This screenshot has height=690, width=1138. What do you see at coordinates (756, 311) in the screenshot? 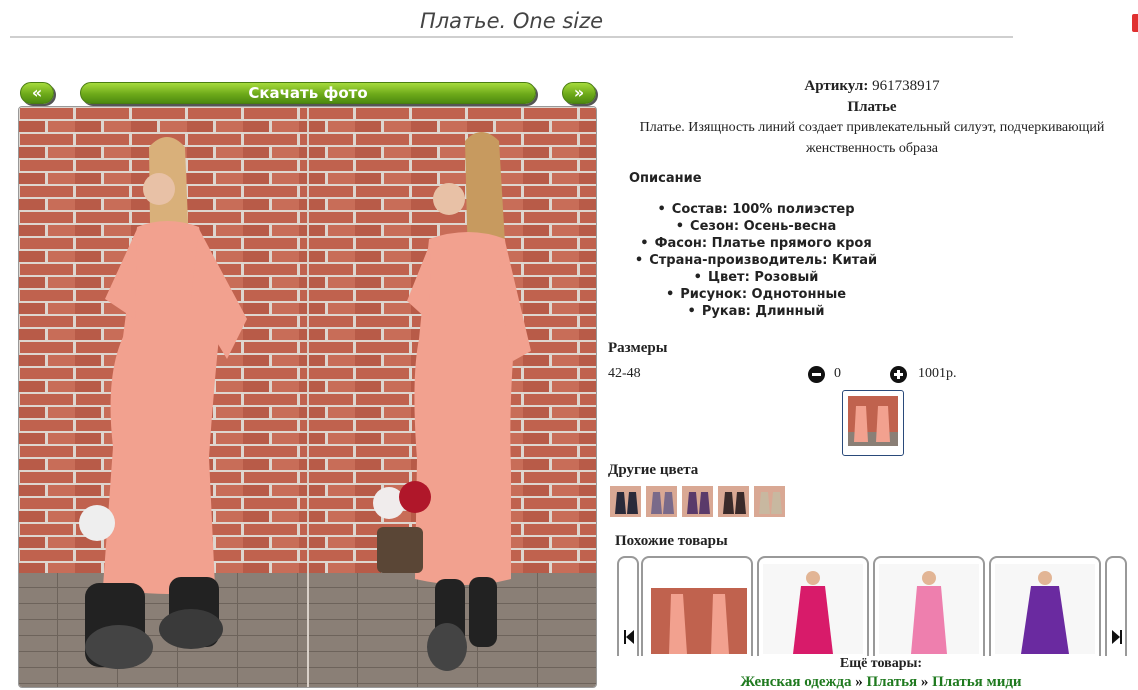
I see `description-item: Рукав: Длинный` at bounding box center [756, 311].